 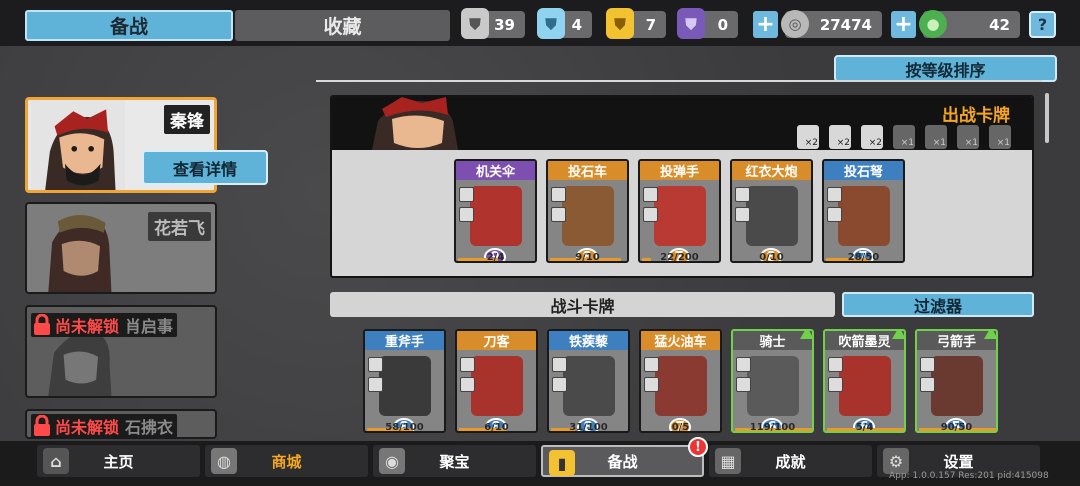 I want to click on unit-card: 机关伞 9 2/4, so click(x=495, y=211).